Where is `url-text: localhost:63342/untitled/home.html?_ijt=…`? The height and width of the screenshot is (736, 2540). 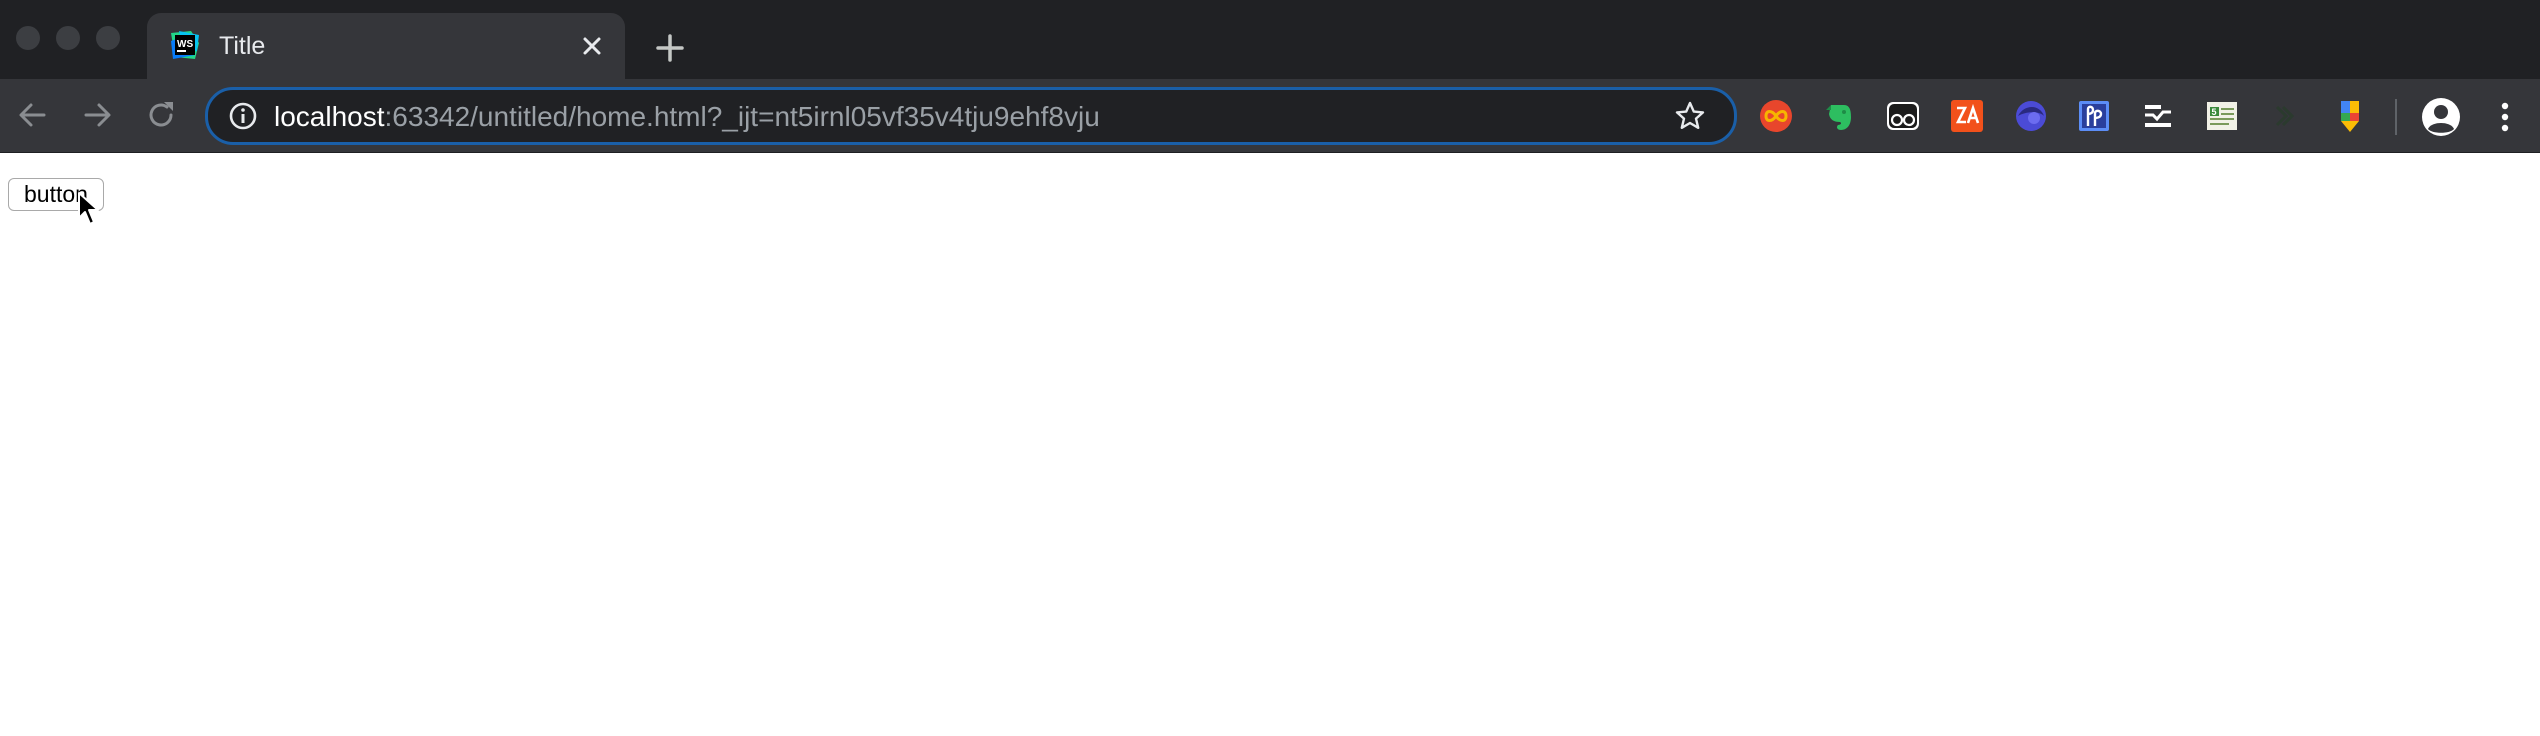 url-text: localhost:63342/untitled/home.html?_ijt=… is located at coordinates (687, 117).